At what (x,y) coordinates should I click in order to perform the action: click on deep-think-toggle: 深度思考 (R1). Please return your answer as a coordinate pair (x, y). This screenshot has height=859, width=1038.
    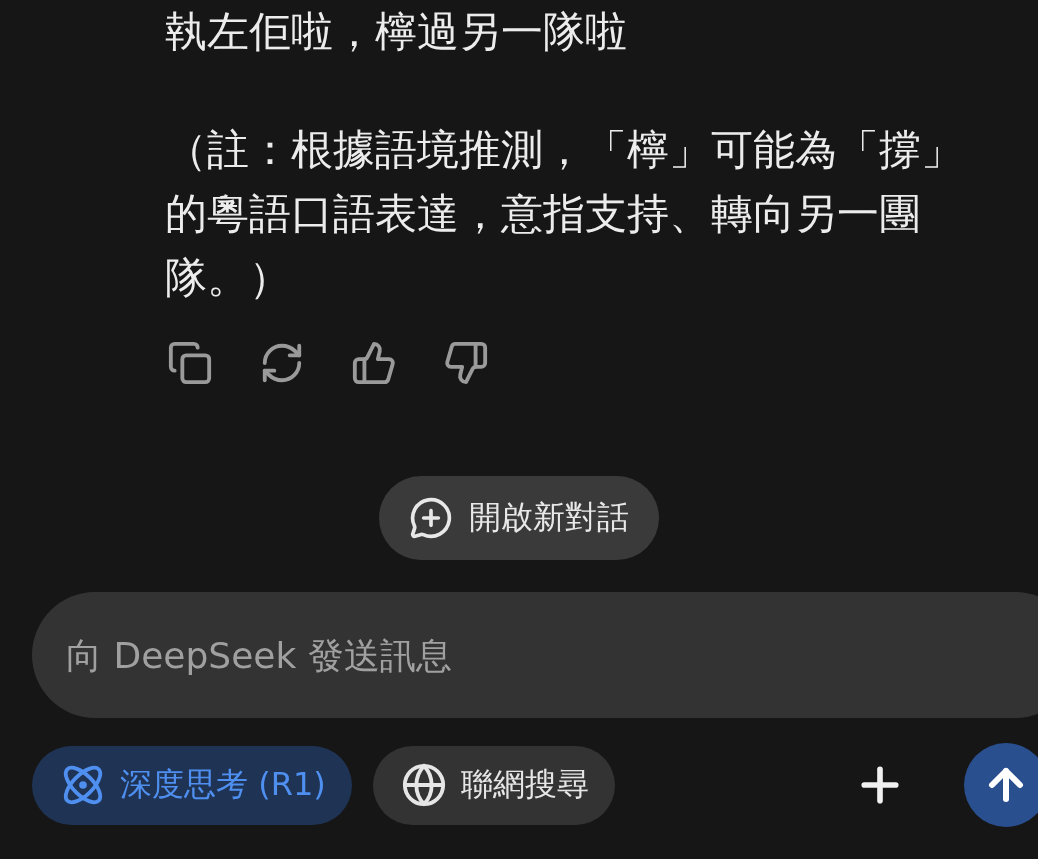
    Looking at the image, I should click on (192, 785).